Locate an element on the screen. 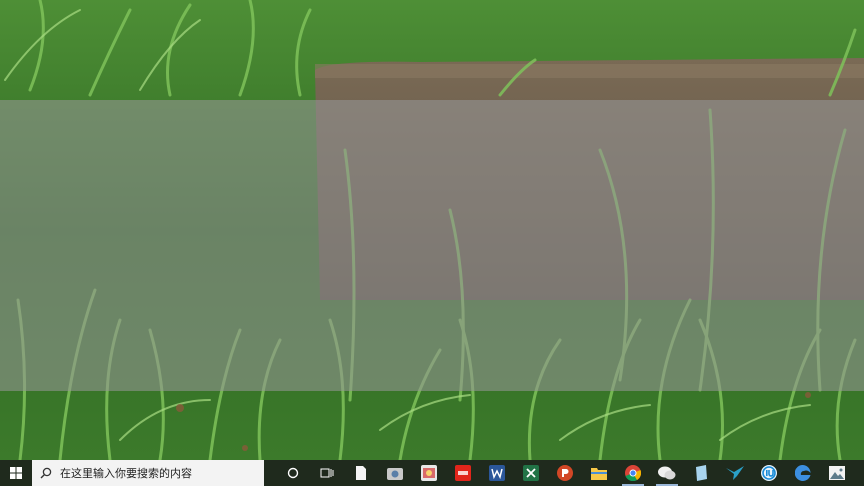  taskbar-photo-app is located at coordinates (429, 473).